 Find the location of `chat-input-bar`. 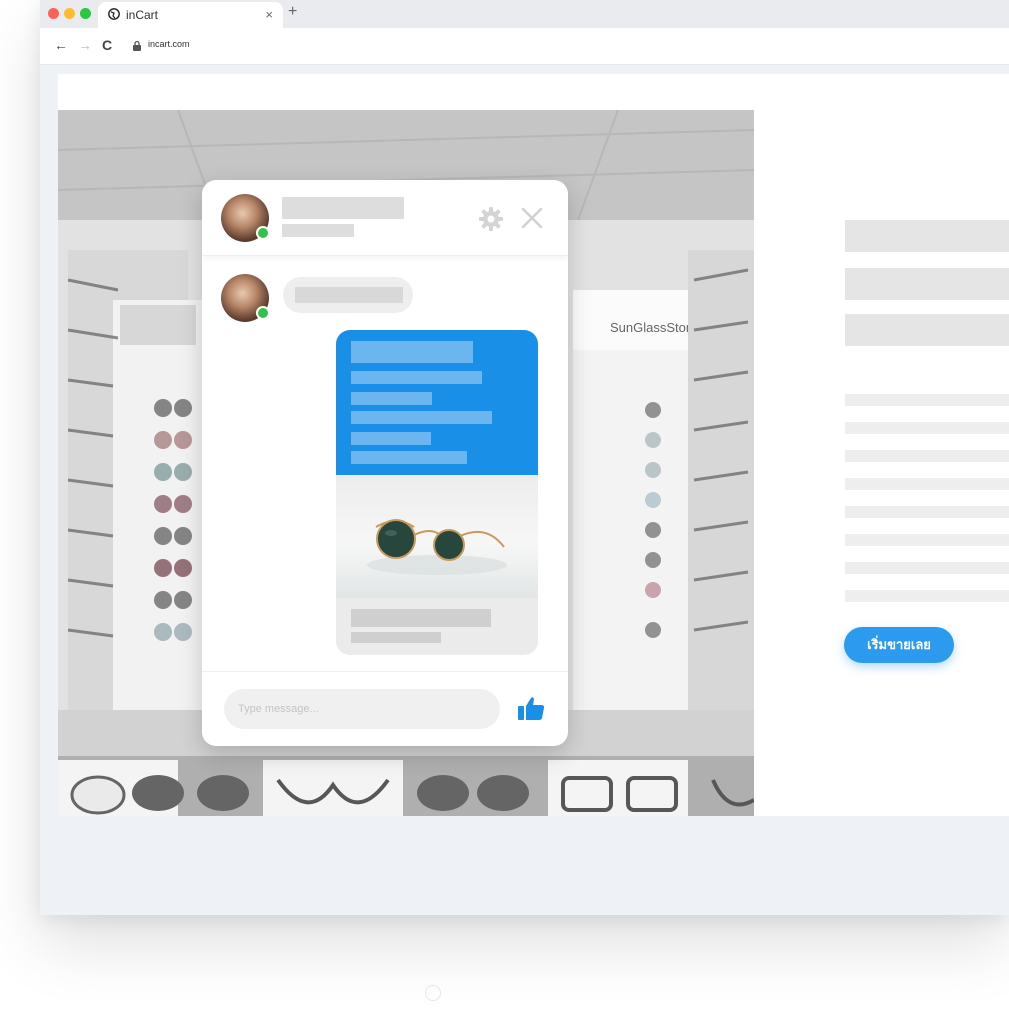

chat-input-bar is located at coordinates (385, 708).